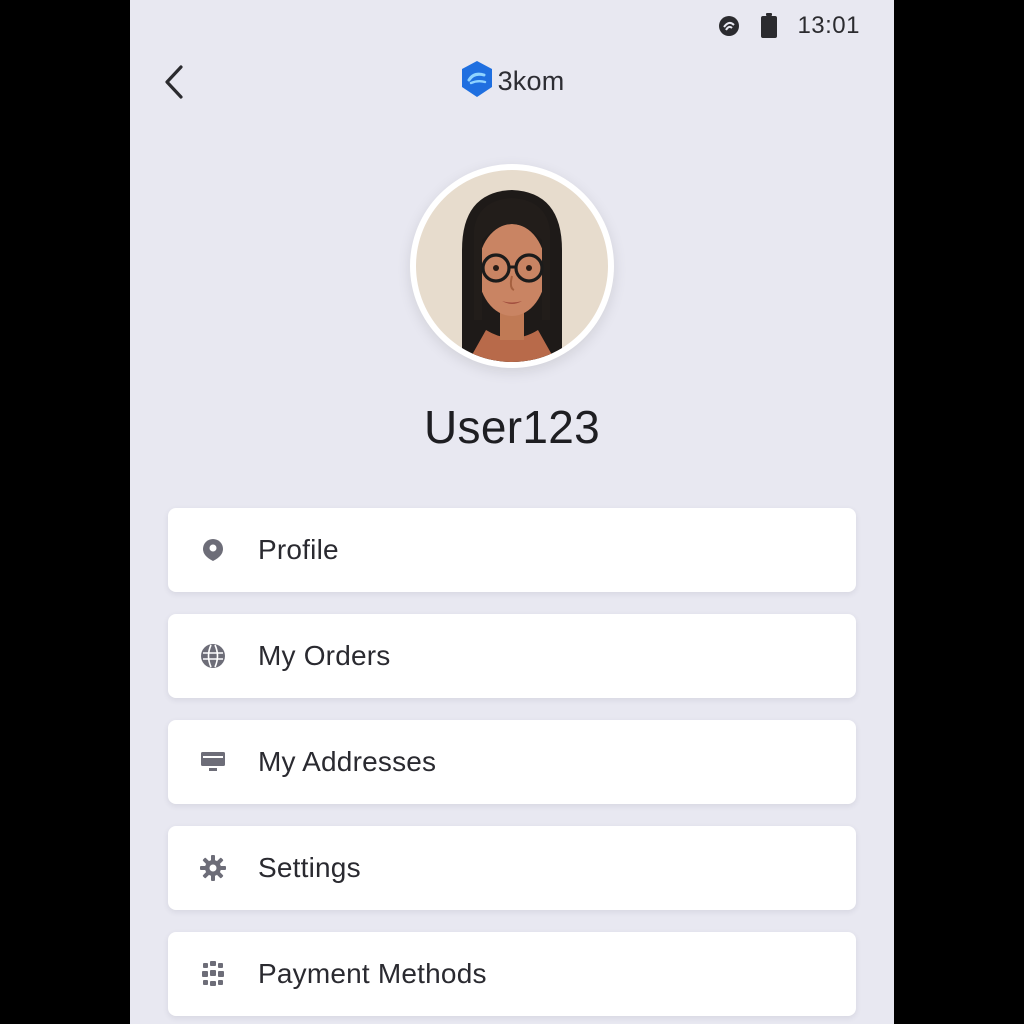 This screenshot has width=1024, height=1024. What do you see at coordinates (512, 656) in the screenshot?
I see `menu-item-my-orders: My Orders` at bounding box center [512, 656].